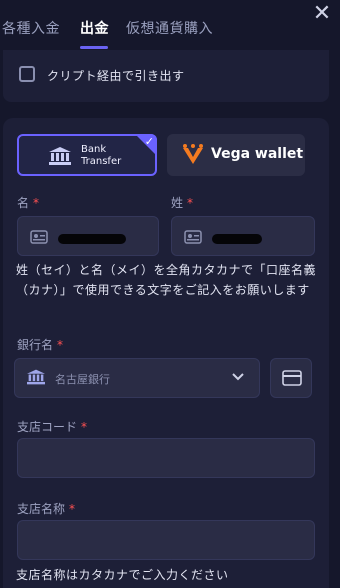 This screenshot has width=340, height=588. Describe the element at coordinates (94, 47) in the screenshot. I see `active-tab-indicator` at that location.